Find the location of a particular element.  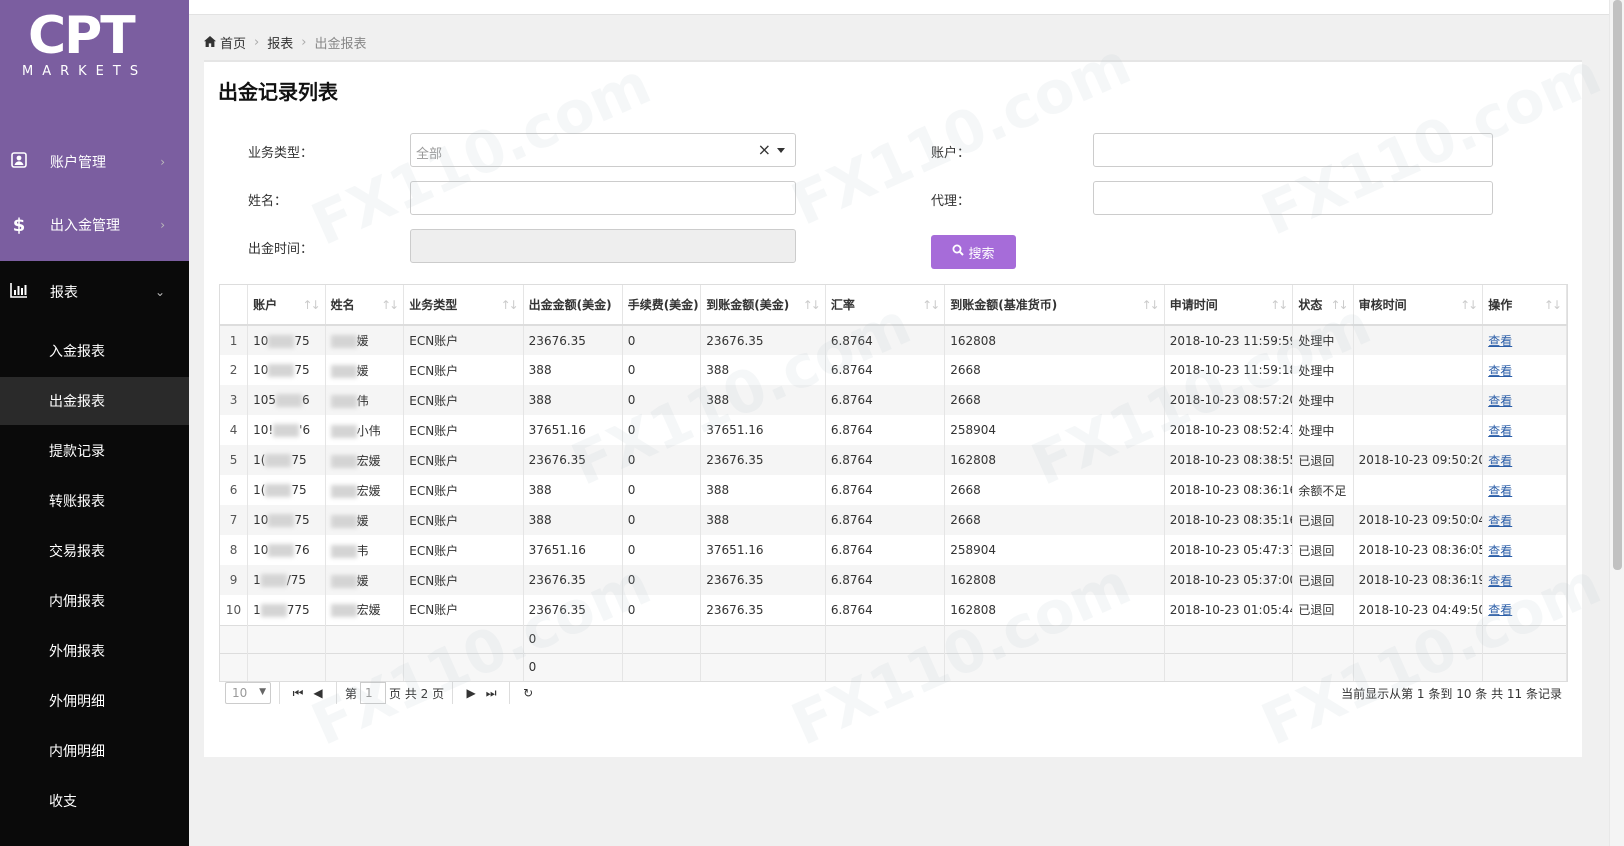

col-header-business-type: 业务类型 ↑↓ is located at coordinates (463, 305).